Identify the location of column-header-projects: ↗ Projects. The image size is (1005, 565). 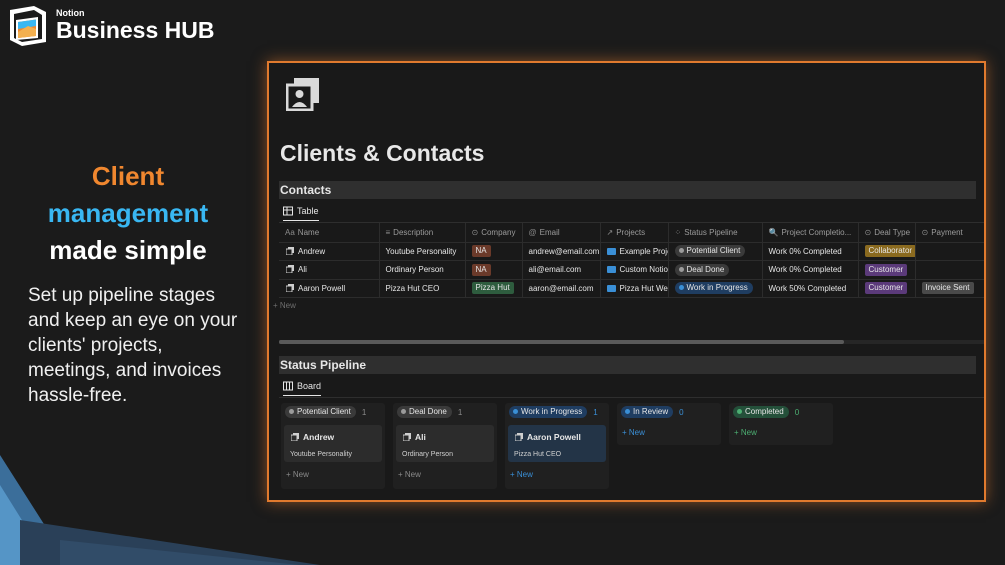
(634, 233).